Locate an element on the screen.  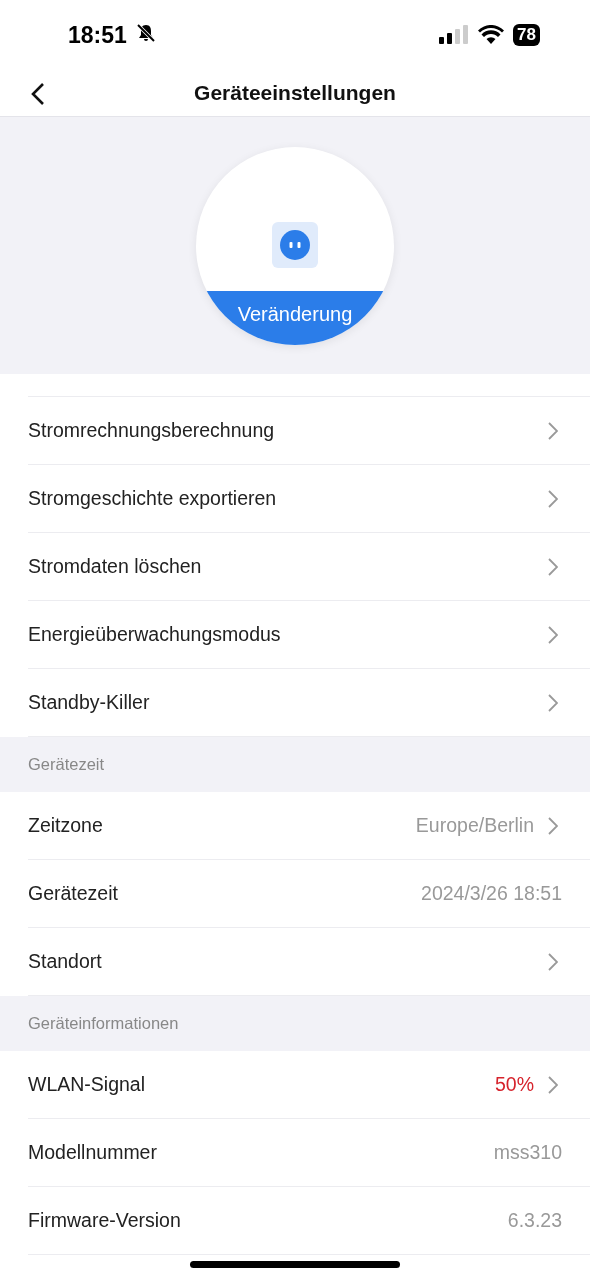
settings-row: Firmware-Version 6.3.23 is located at coordinates (309, 1221).